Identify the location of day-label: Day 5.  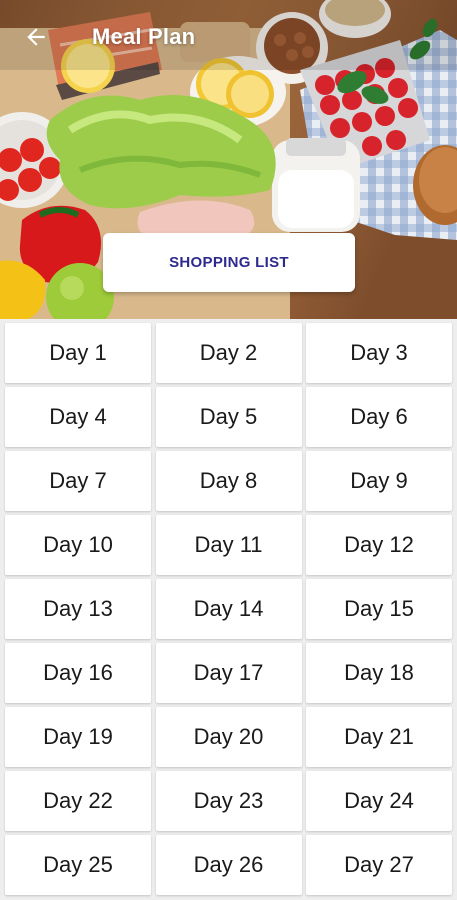
(228, 416).